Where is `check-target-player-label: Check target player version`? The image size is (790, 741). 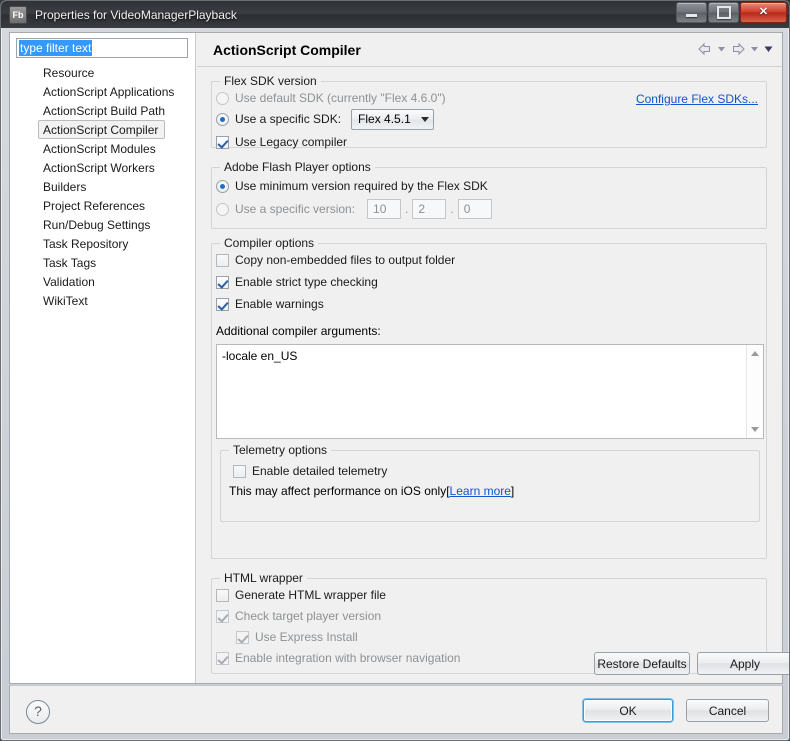 check-target-player-label: Check target player version is located at coordinates (308, 616).